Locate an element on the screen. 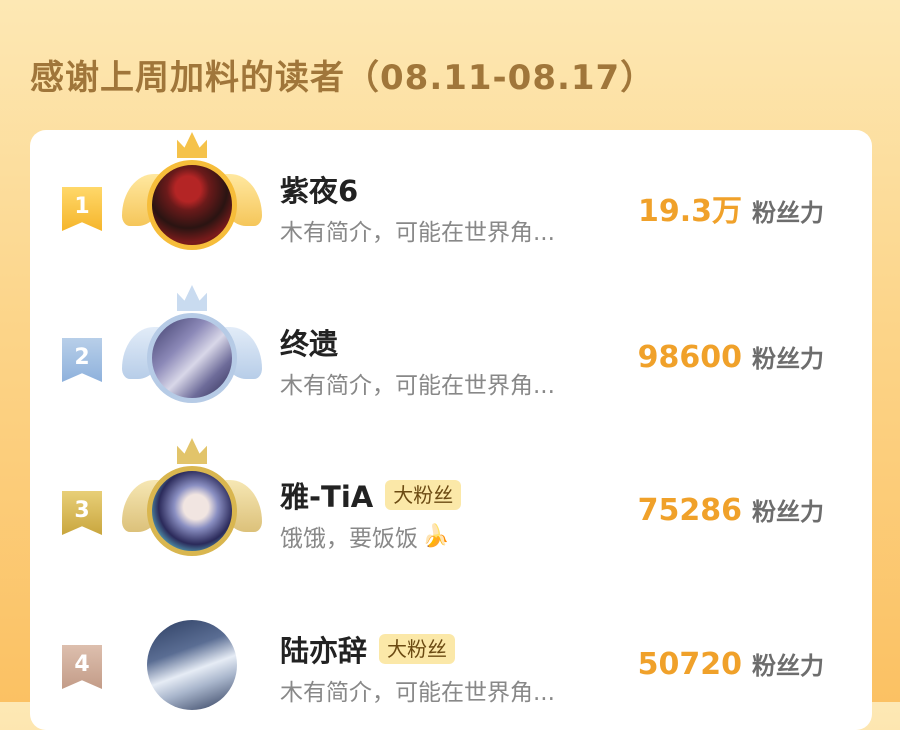  reader-name: 雅-TiA 大粉丝 is located at coordinates (371, 495).